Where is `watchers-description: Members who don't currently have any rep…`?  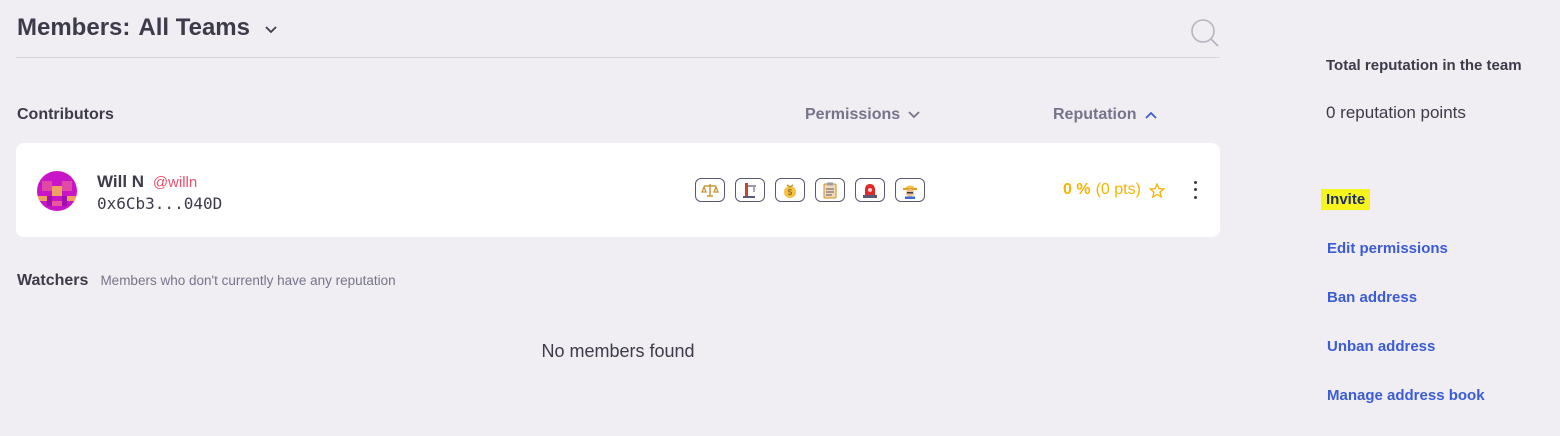 watchers-description: Members who don't currently have any rep… is located at coordinates (248, 280).